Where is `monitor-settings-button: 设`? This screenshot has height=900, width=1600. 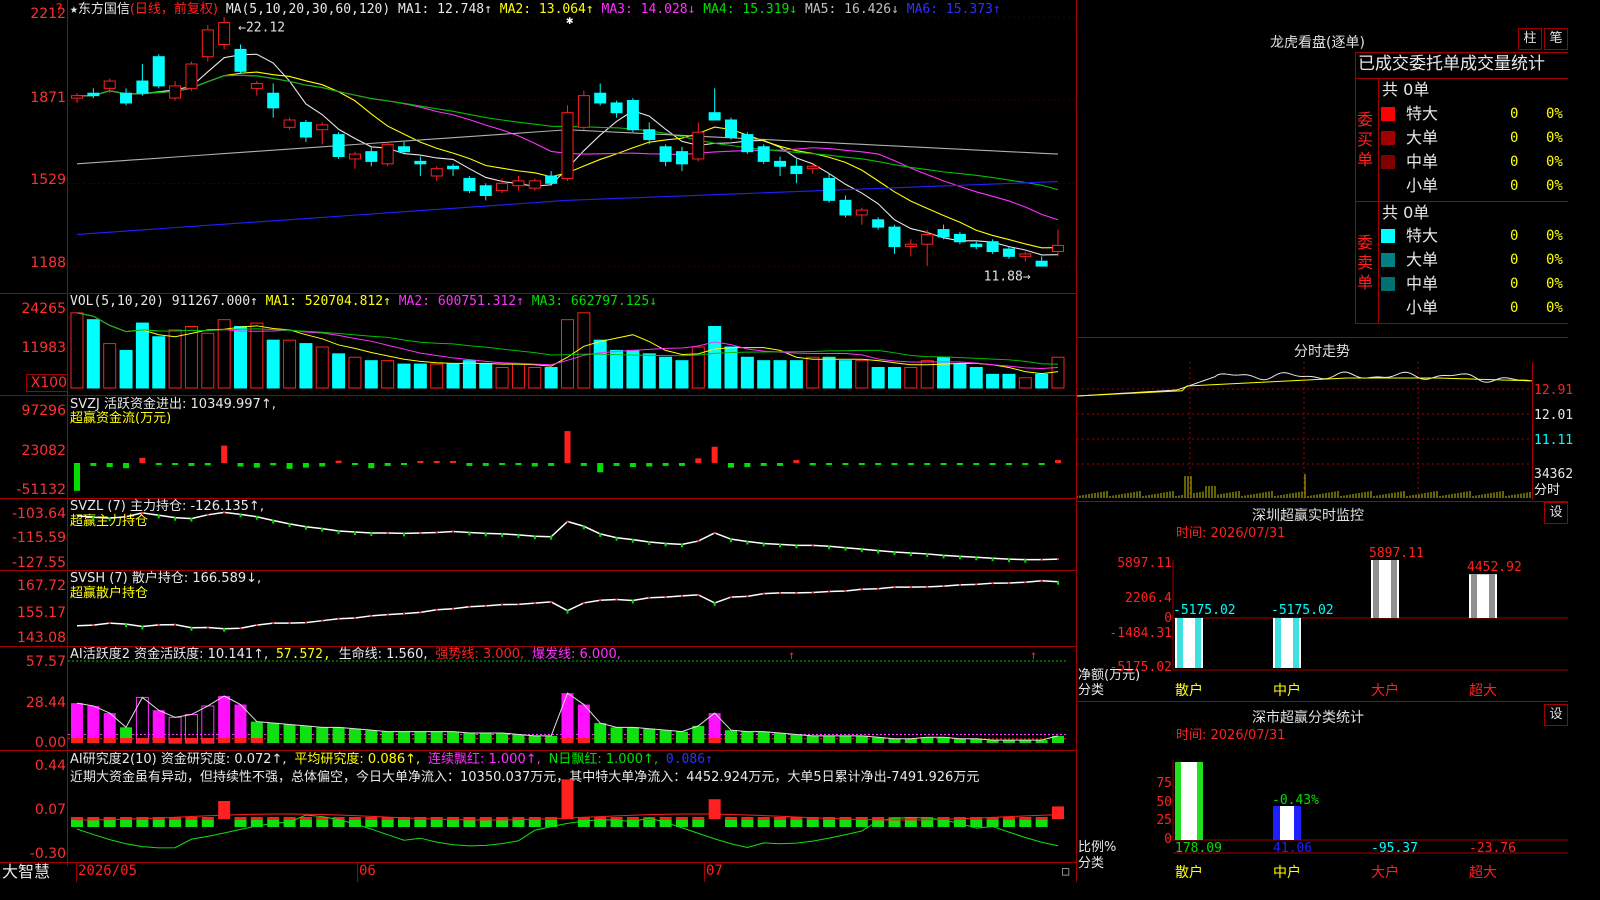 monitor-settings-button: 设 is located at coordinates (1556, 513).